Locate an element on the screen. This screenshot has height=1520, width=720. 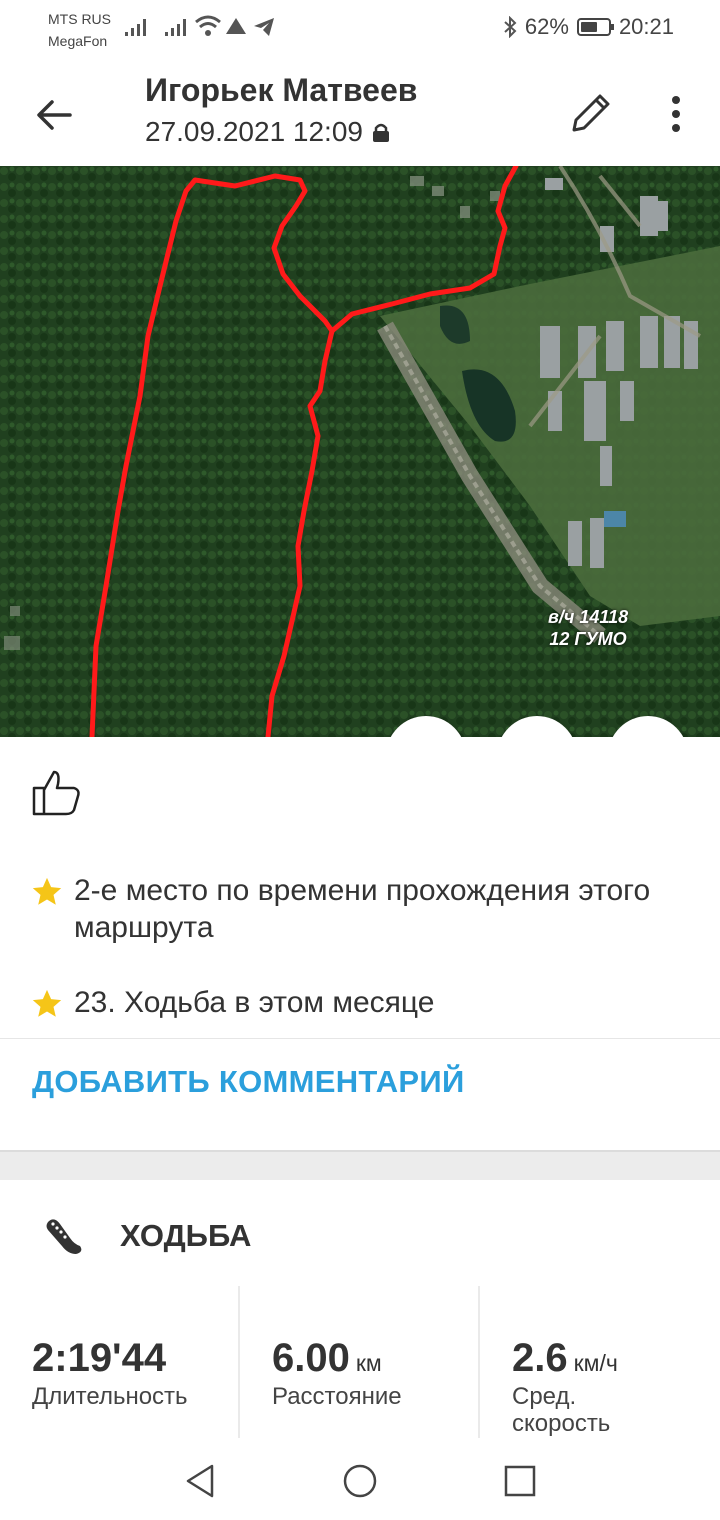
activity-datetime: 27.09.2021 12:09 is located at coordinates (268, 132).